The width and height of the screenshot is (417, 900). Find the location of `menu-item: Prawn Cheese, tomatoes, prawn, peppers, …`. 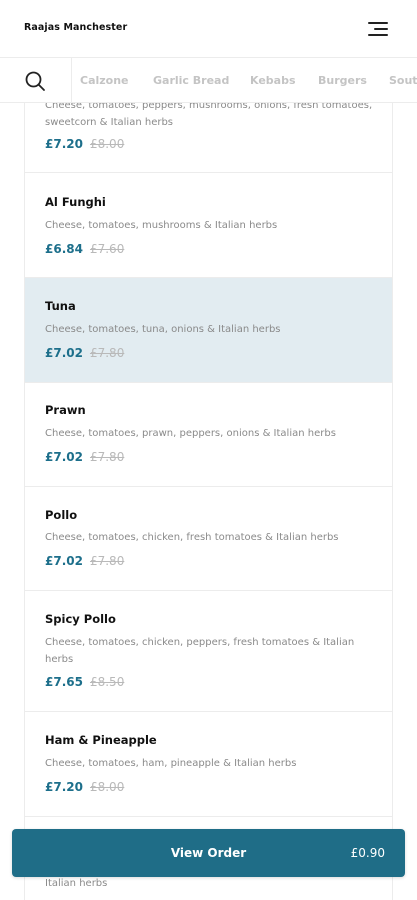

menu-item: Prawn Cheese, tomatoes, prawn, peppers, … is located at coordinates (208, 435).